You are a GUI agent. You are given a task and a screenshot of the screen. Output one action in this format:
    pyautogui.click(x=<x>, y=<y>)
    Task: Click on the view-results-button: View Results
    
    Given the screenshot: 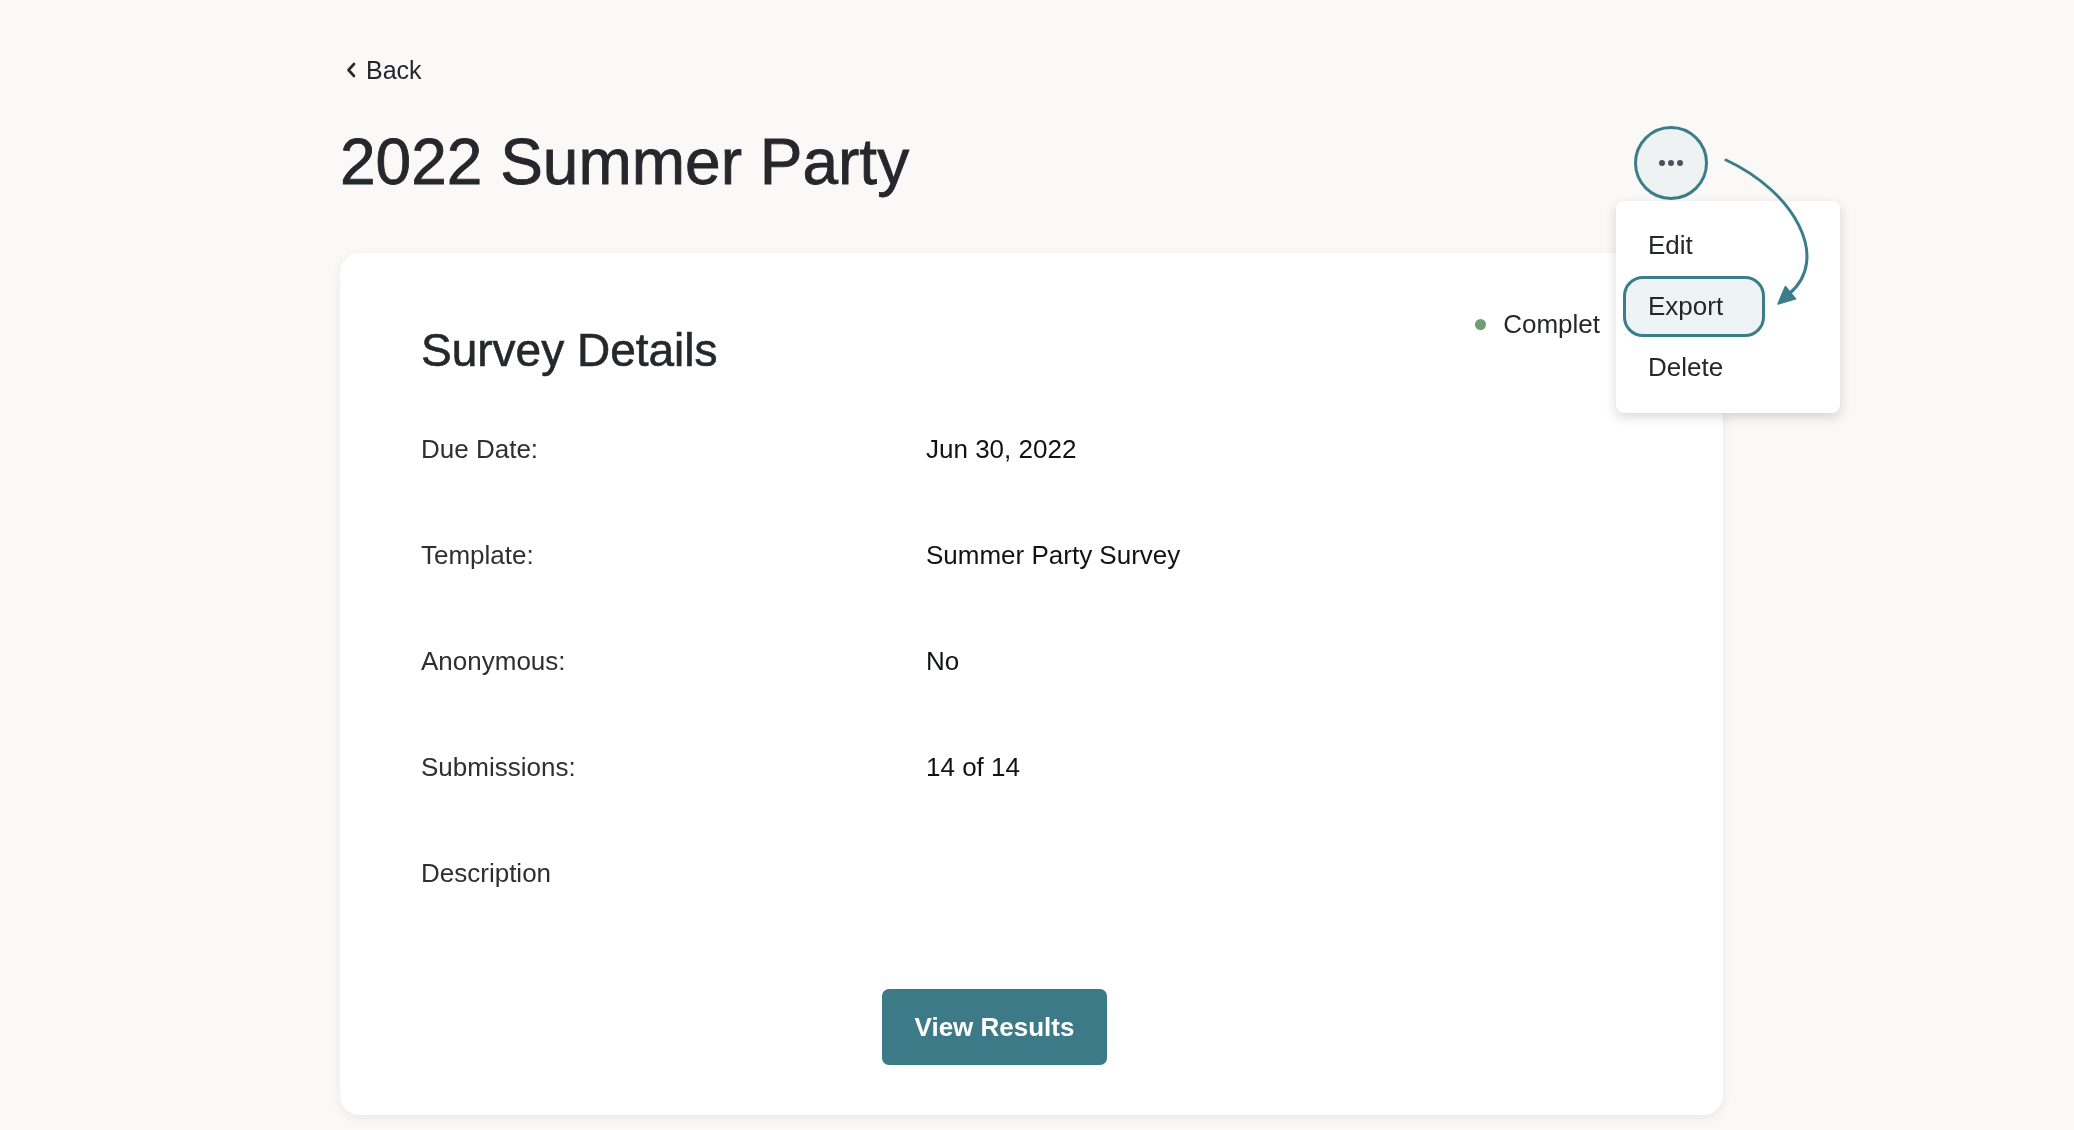 What is the action you would take?
    pyautogui.click(x=994, y=1027)
    